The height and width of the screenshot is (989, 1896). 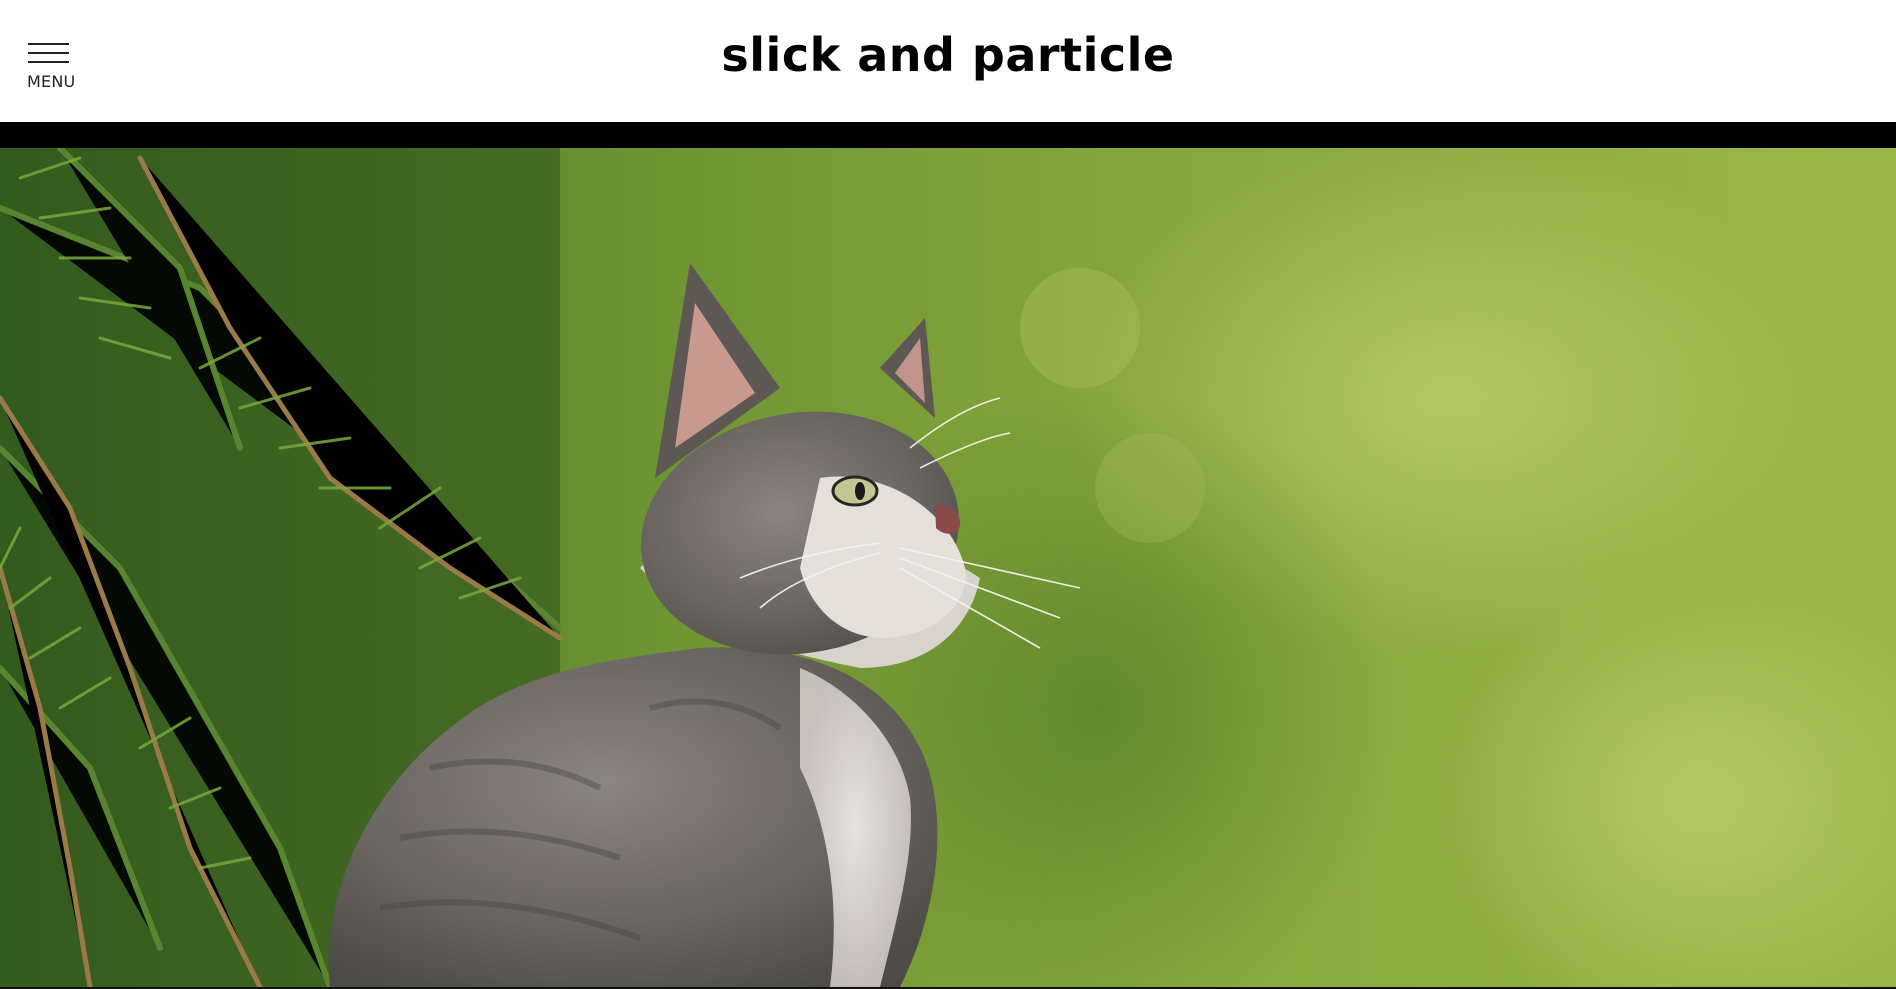 I want to click on site-header: MENU slick and particle, so click(x=948, y=61).